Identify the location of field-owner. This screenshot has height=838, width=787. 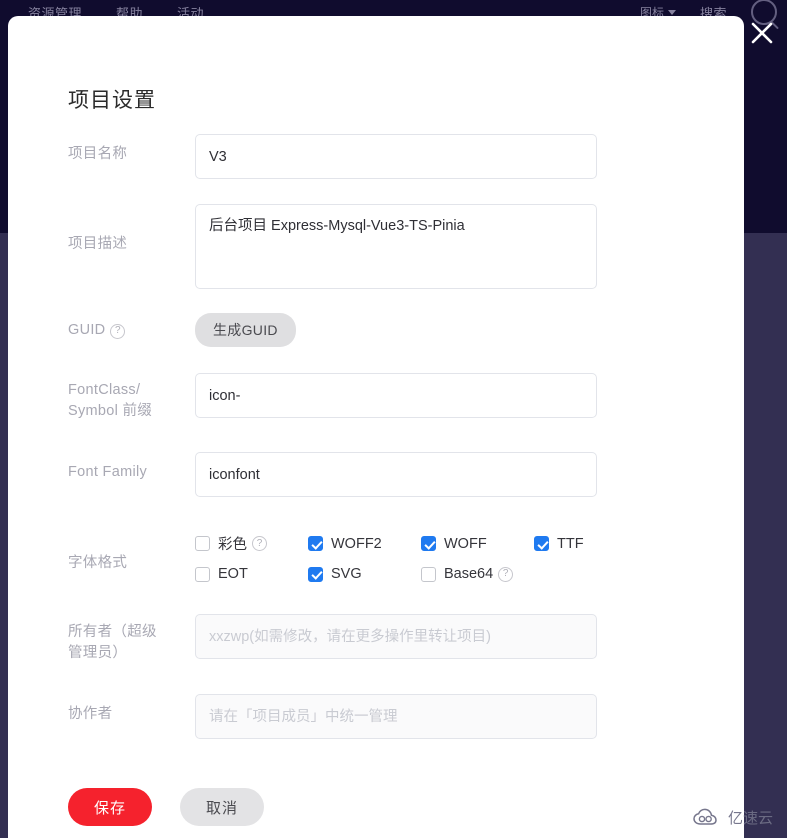
(469, 636).